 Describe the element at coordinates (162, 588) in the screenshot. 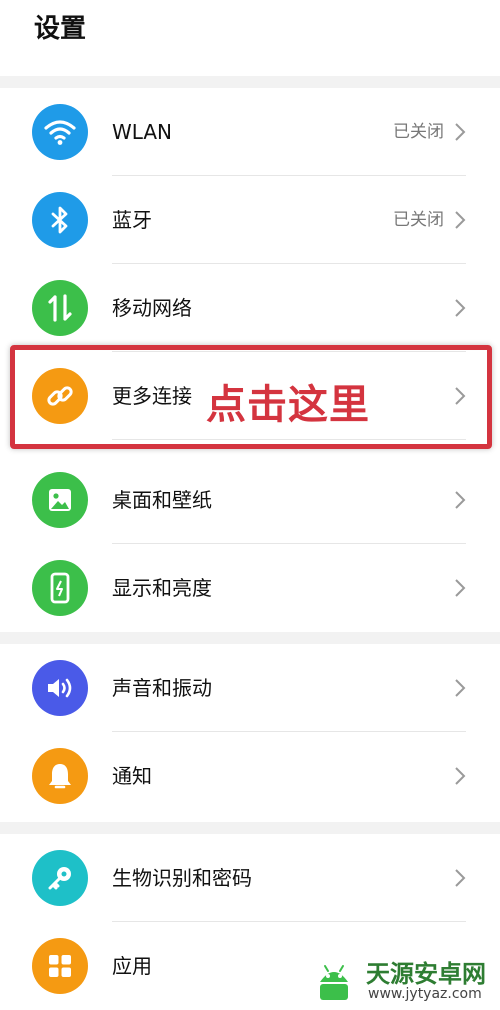

I see `settings-item-label: 显示和亮度` at that location.